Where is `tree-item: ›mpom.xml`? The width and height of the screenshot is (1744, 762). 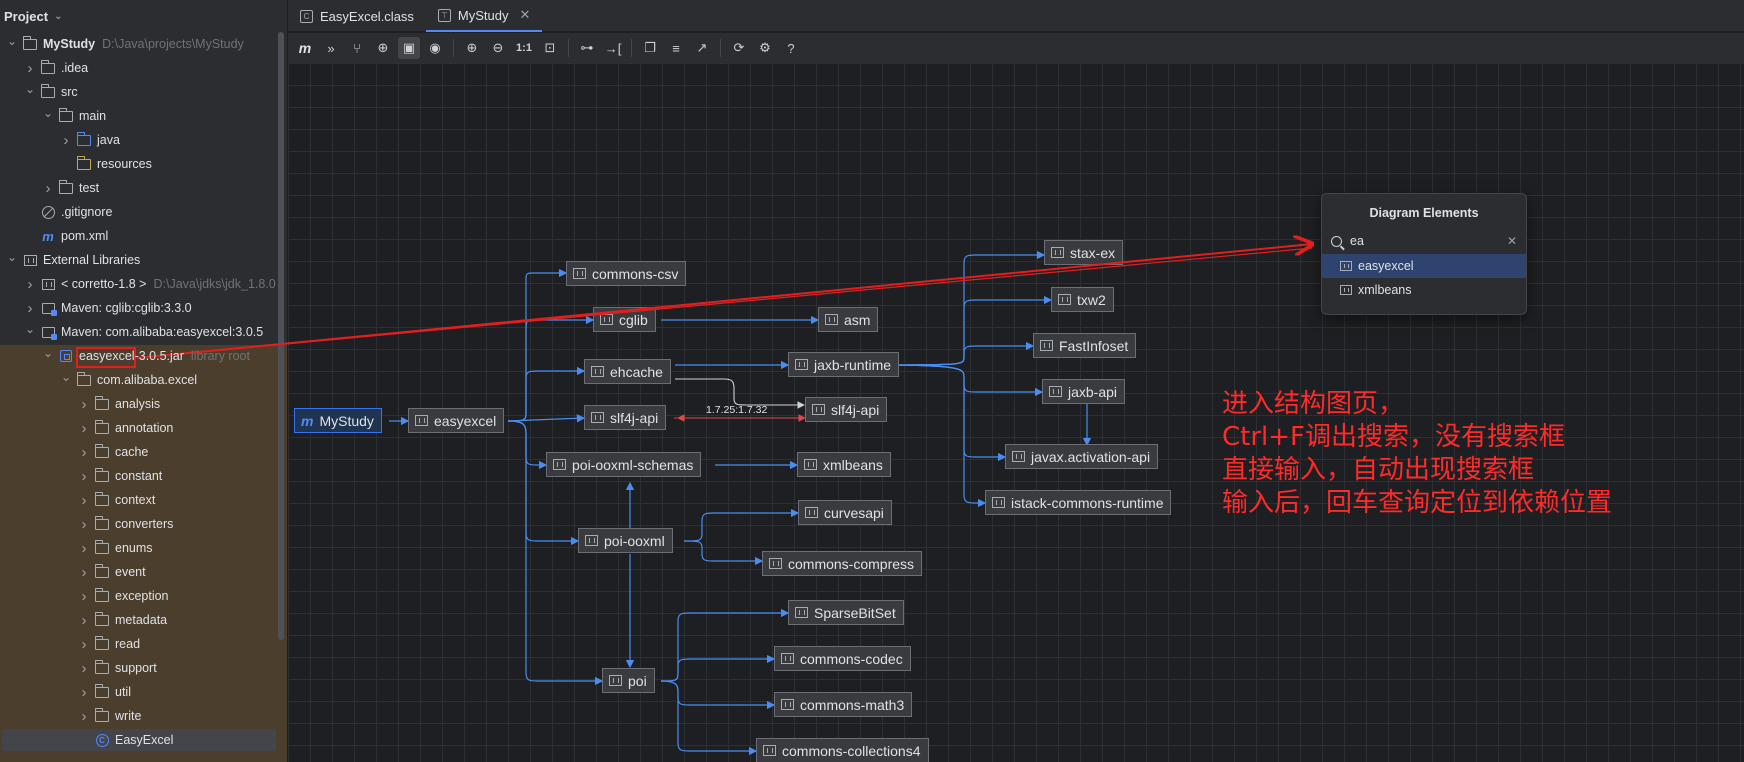 tree-item: ›mpom.xml is located at coordinates (143, 236).